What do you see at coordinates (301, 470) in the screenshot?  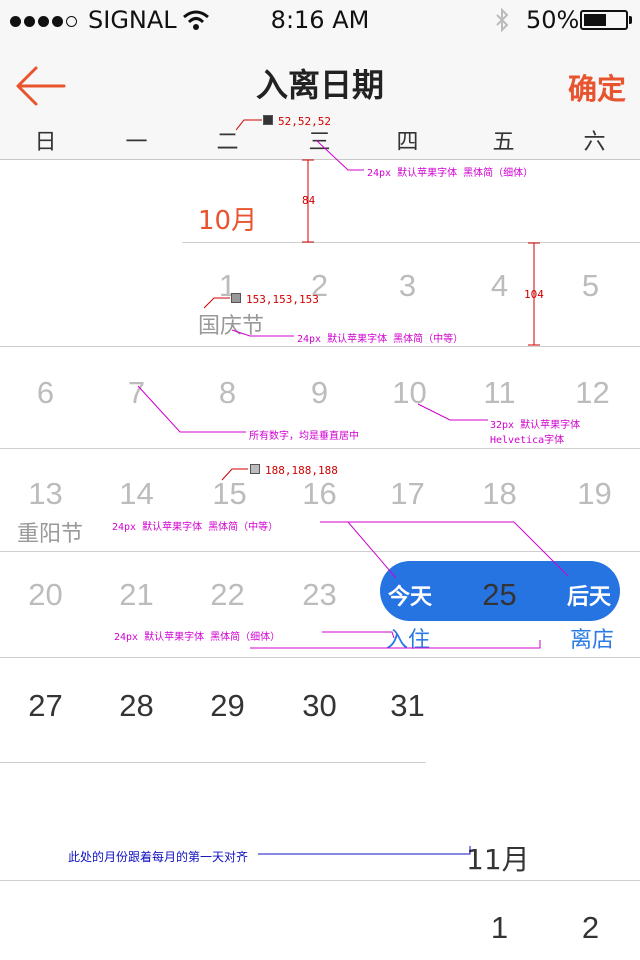 I see `annotation-color-light: 188,188,188` at bounding box center [301, 470].